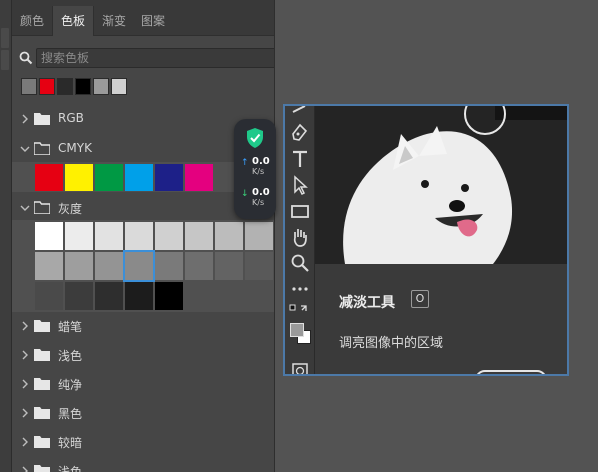 This screenshot has height=472, width=598. Describe the element at coordinates (255, 138) in the screenshot. I see `shield-check-icon` at that location.